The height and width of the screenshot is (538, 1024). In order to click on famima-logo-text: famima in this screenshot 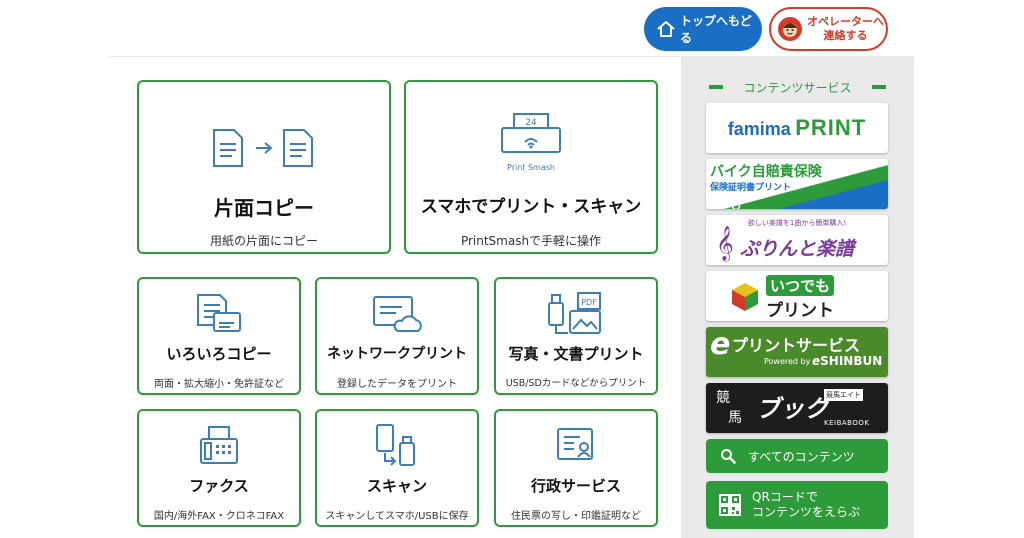, I will do `click(759, 129)`.